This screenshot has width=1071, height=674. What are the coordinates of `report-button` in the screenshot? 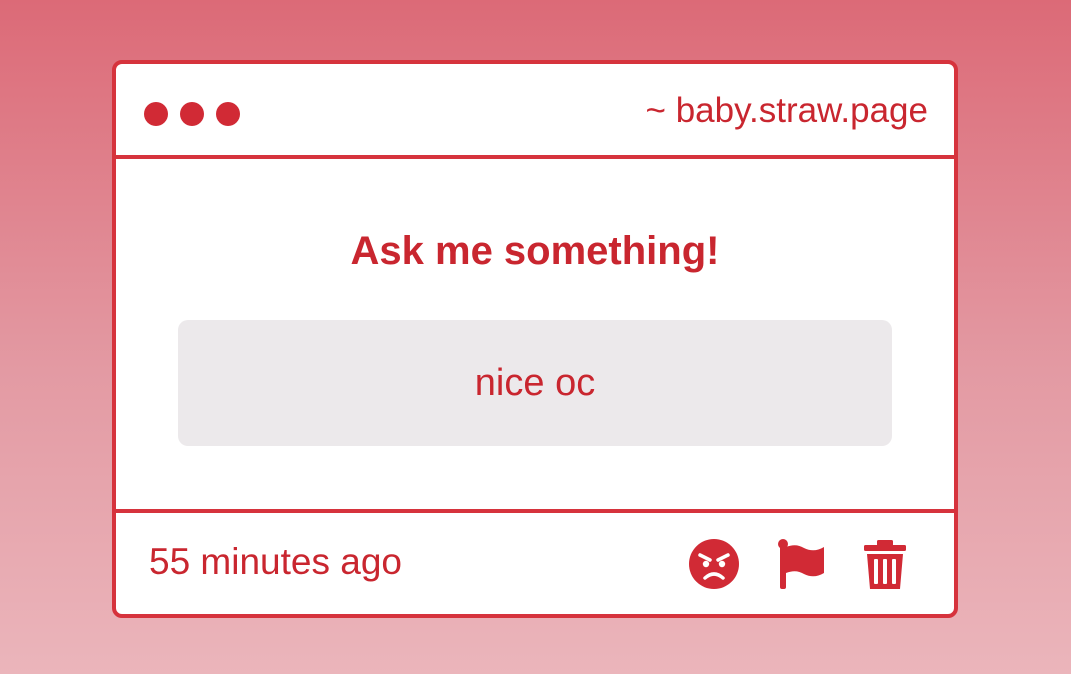 It's located at (801, 564).